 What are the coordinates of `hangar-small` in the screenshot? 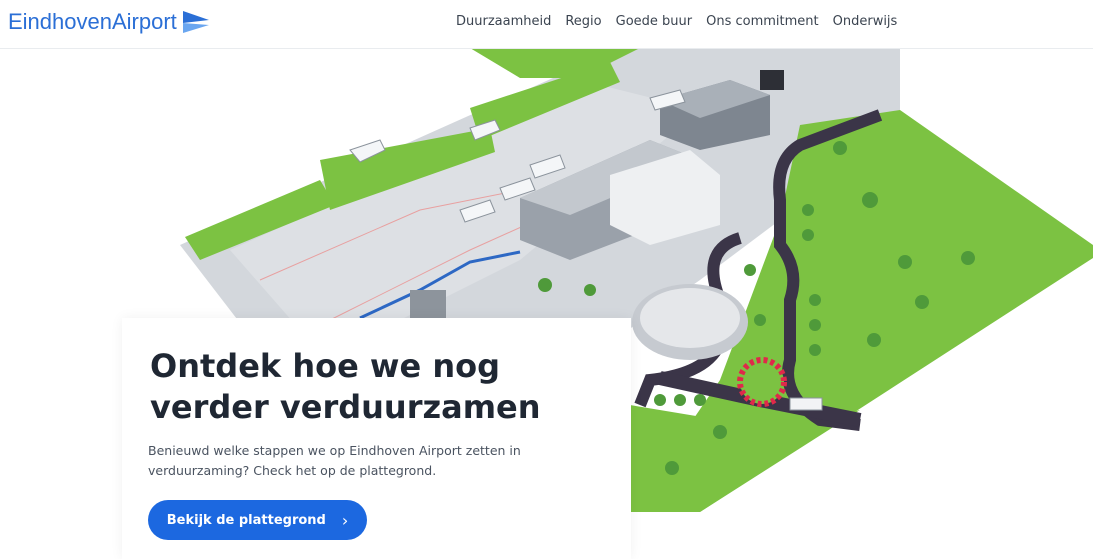 It's located at (428, 304).